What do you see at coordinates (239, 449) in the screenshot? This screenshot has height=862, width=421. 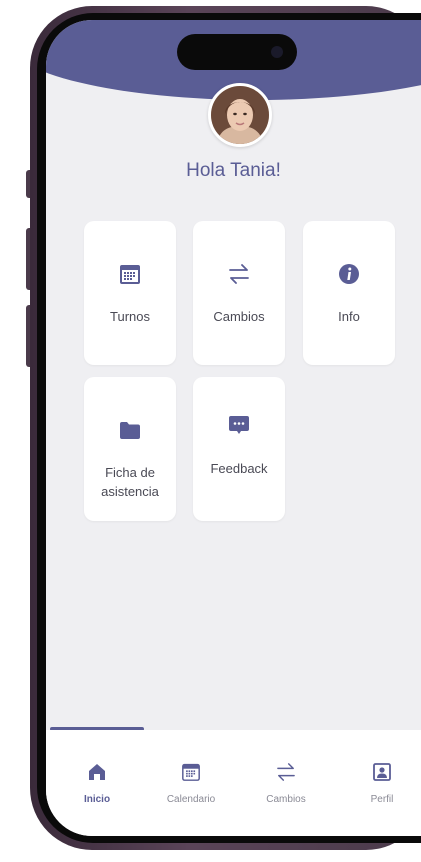 I see `menu-card-feedback: Feedback` at bounding box center [239, 449].